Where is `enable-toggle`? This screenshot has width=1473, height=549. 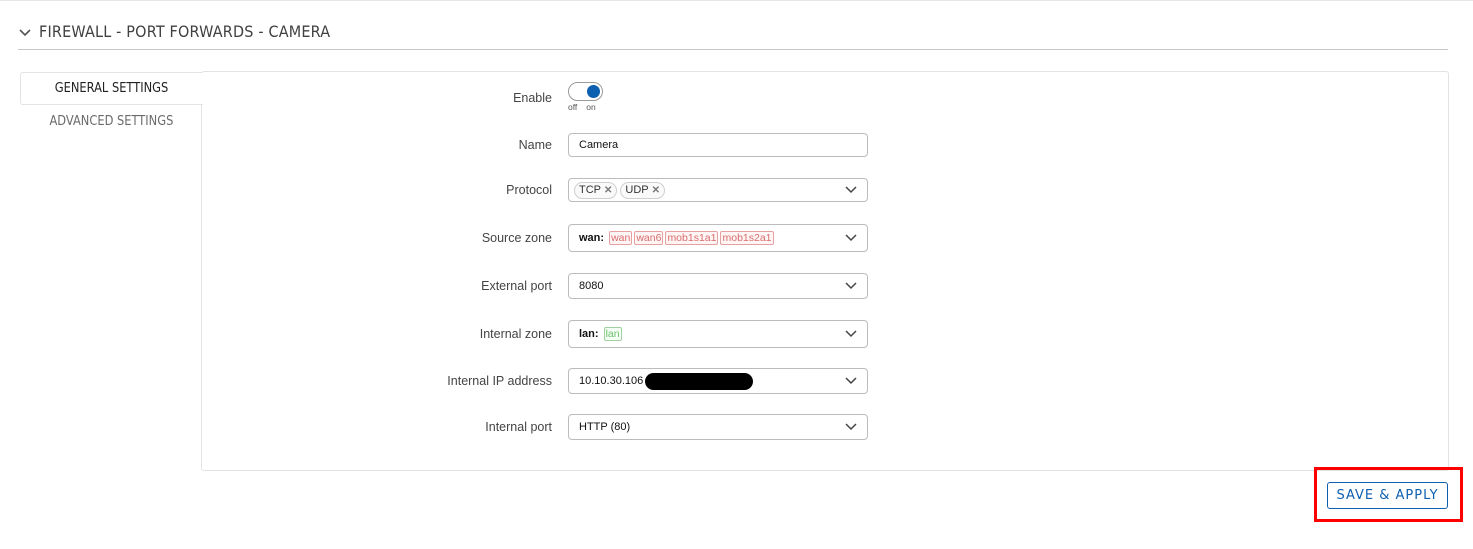 enable-toggle is located at coordinates (585, 91).